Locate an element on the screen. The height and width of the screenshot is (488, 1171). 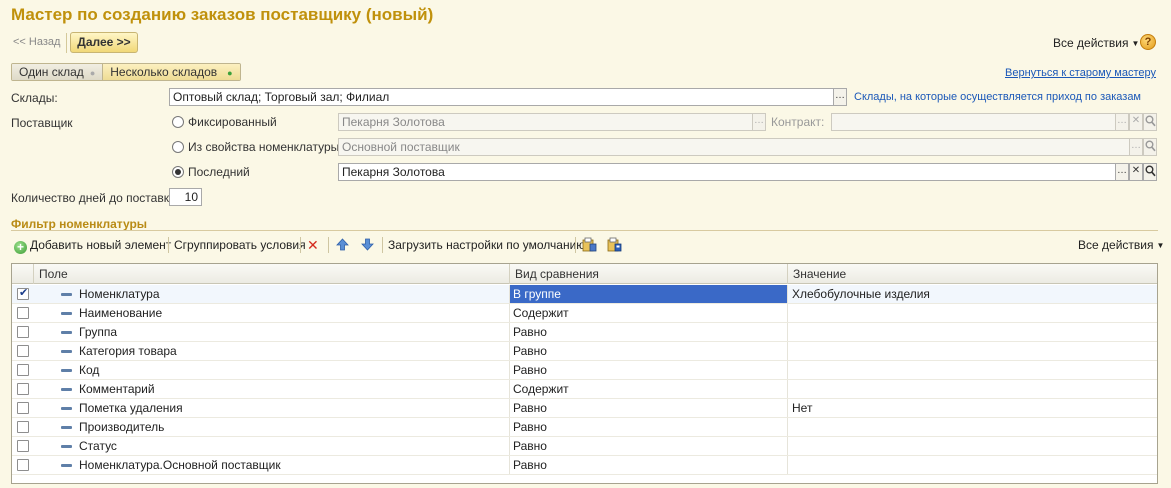
move-up-icon is located at coordinates (342, 244).